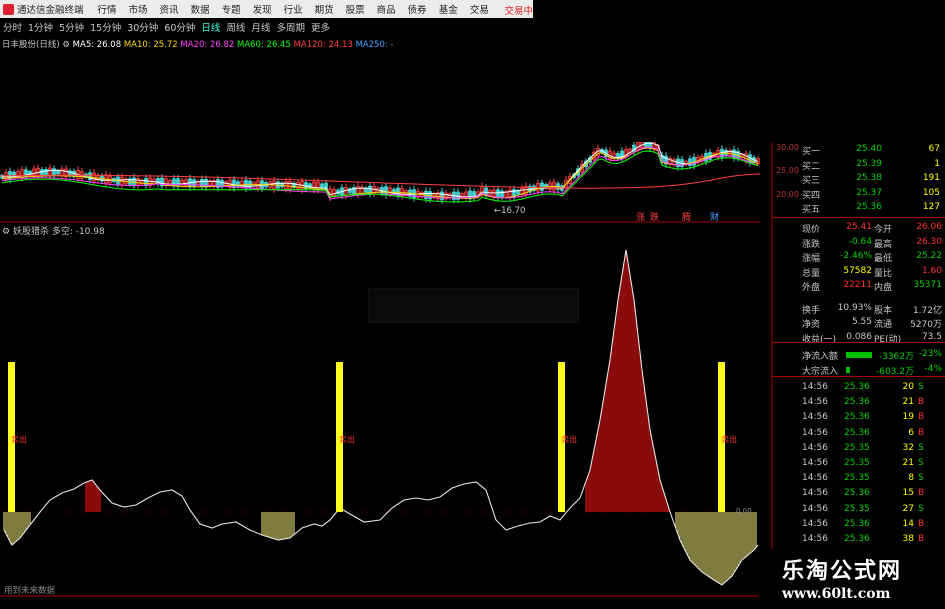 The width and height of the screenshot is (945, 609). Describe the element at coordinates (927, 310) in the screenshot. I see `stat-value-2: 1.72亿` at that location.